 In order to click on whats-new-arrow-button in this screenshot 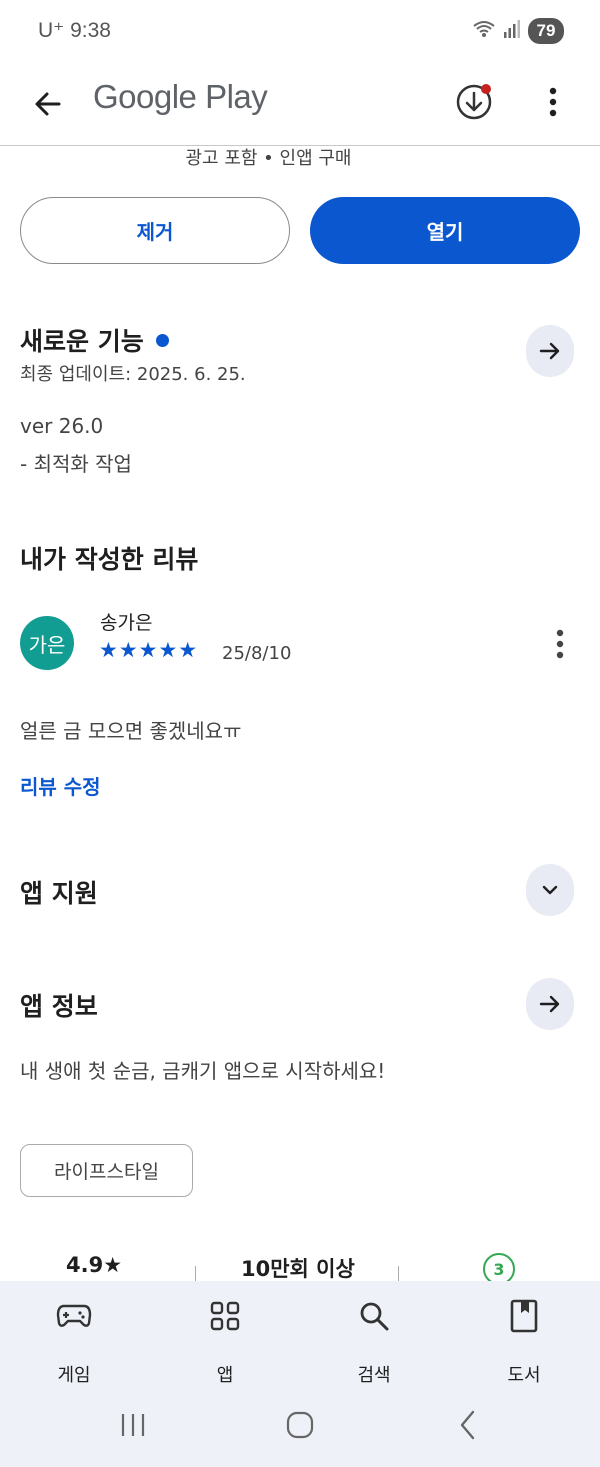, I will do `click(550, 351)`.